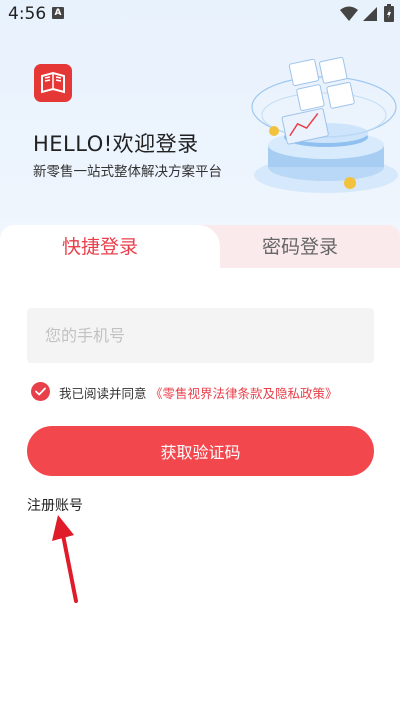  Describe the element at coordinates (299, 247) in the screenshot. I see `tab-password-login-label: 密码登录` at that location.